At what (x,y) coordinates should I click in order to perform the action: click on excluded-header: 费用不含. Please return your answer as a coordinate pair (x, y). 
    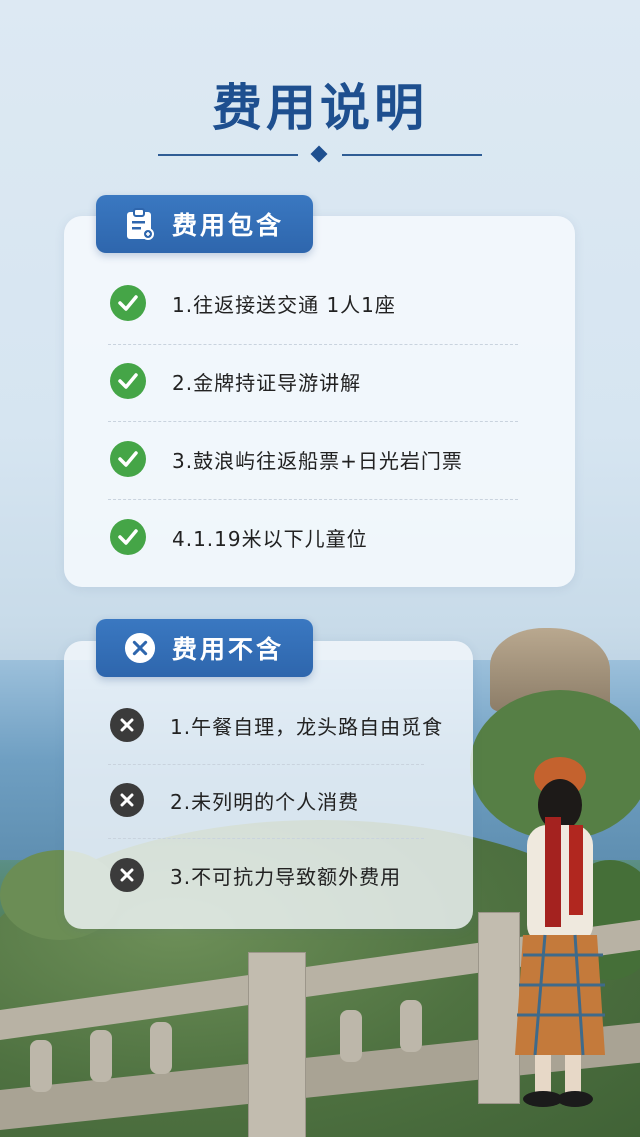
    Looking at the image, I should click on (204, 648).